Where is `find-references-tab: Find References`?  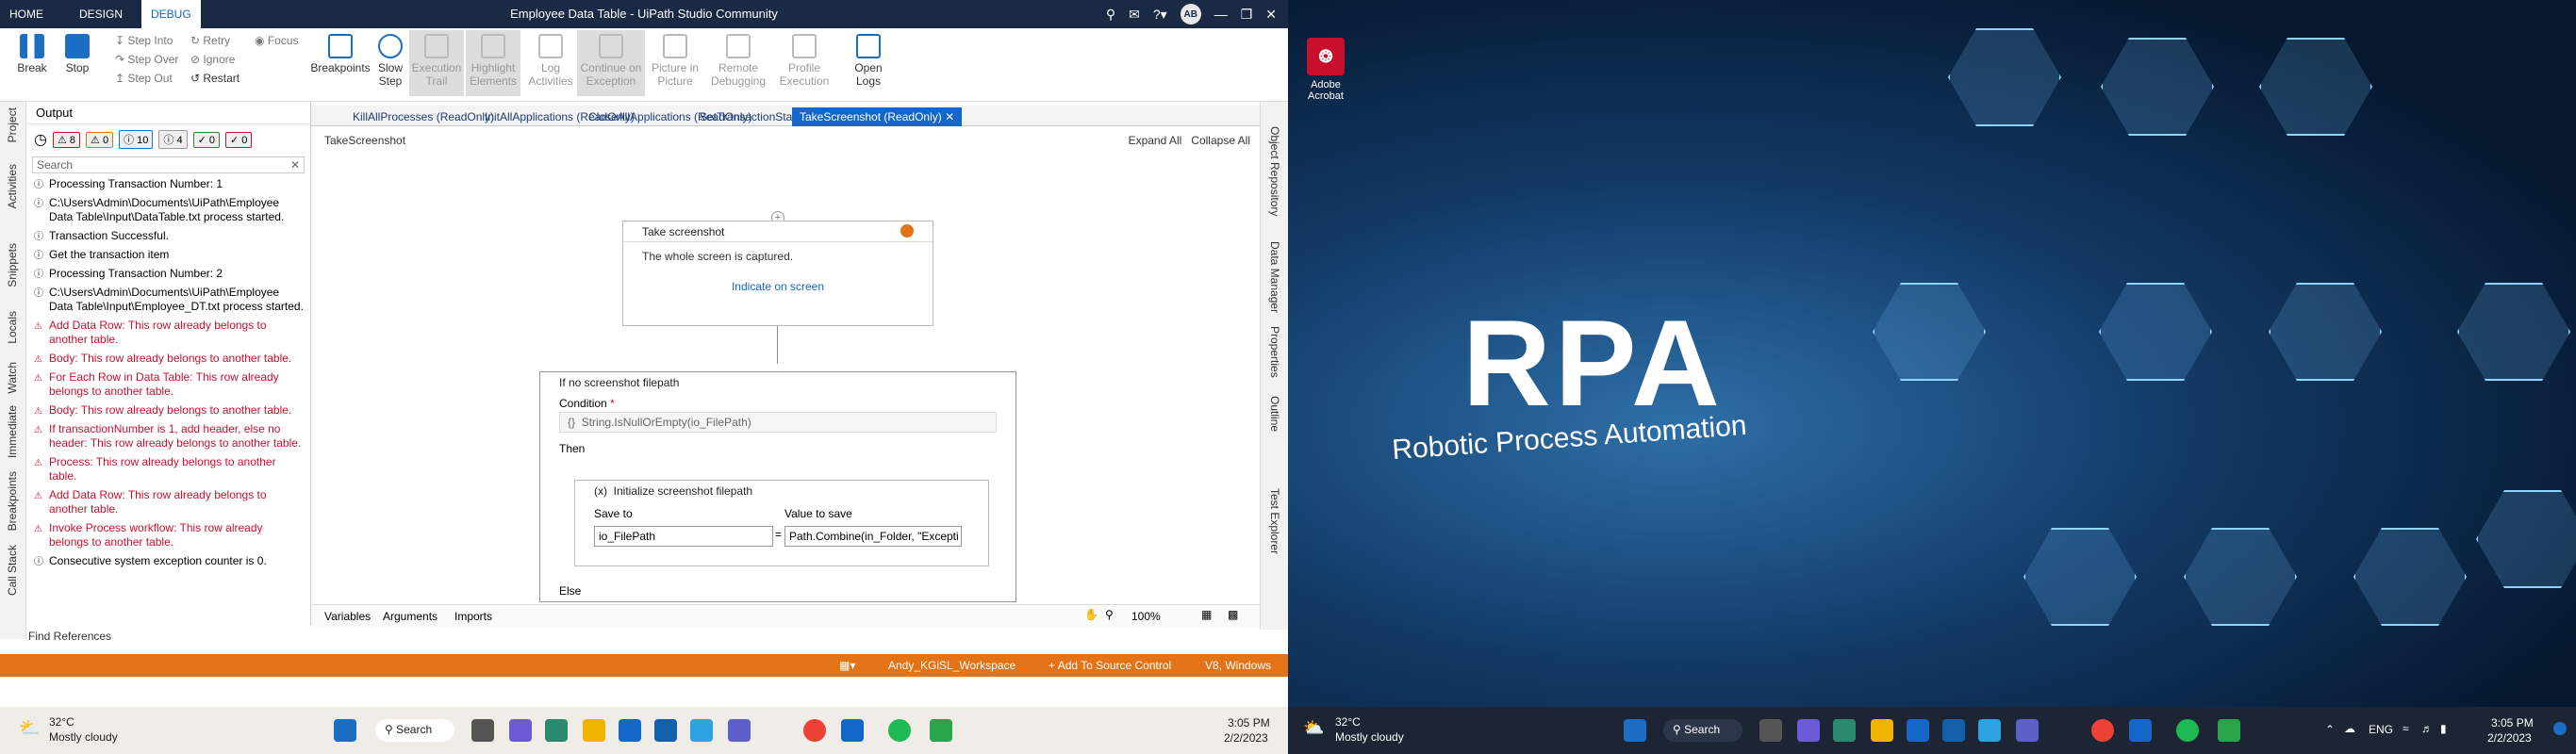 find-references-tab: Find References is located at coordinates (69, 637).